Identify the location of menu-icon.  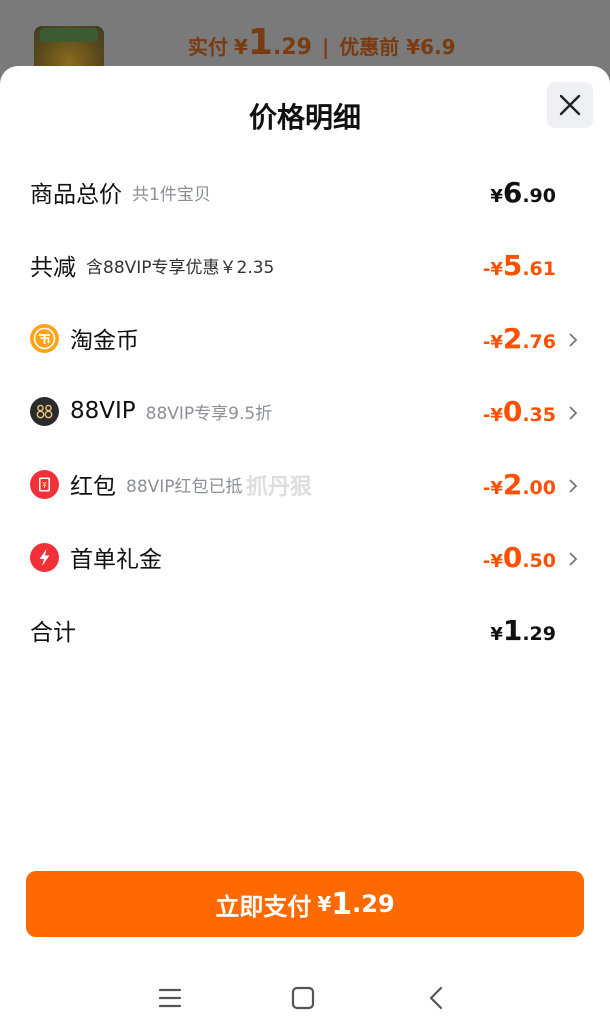
(170, 997).